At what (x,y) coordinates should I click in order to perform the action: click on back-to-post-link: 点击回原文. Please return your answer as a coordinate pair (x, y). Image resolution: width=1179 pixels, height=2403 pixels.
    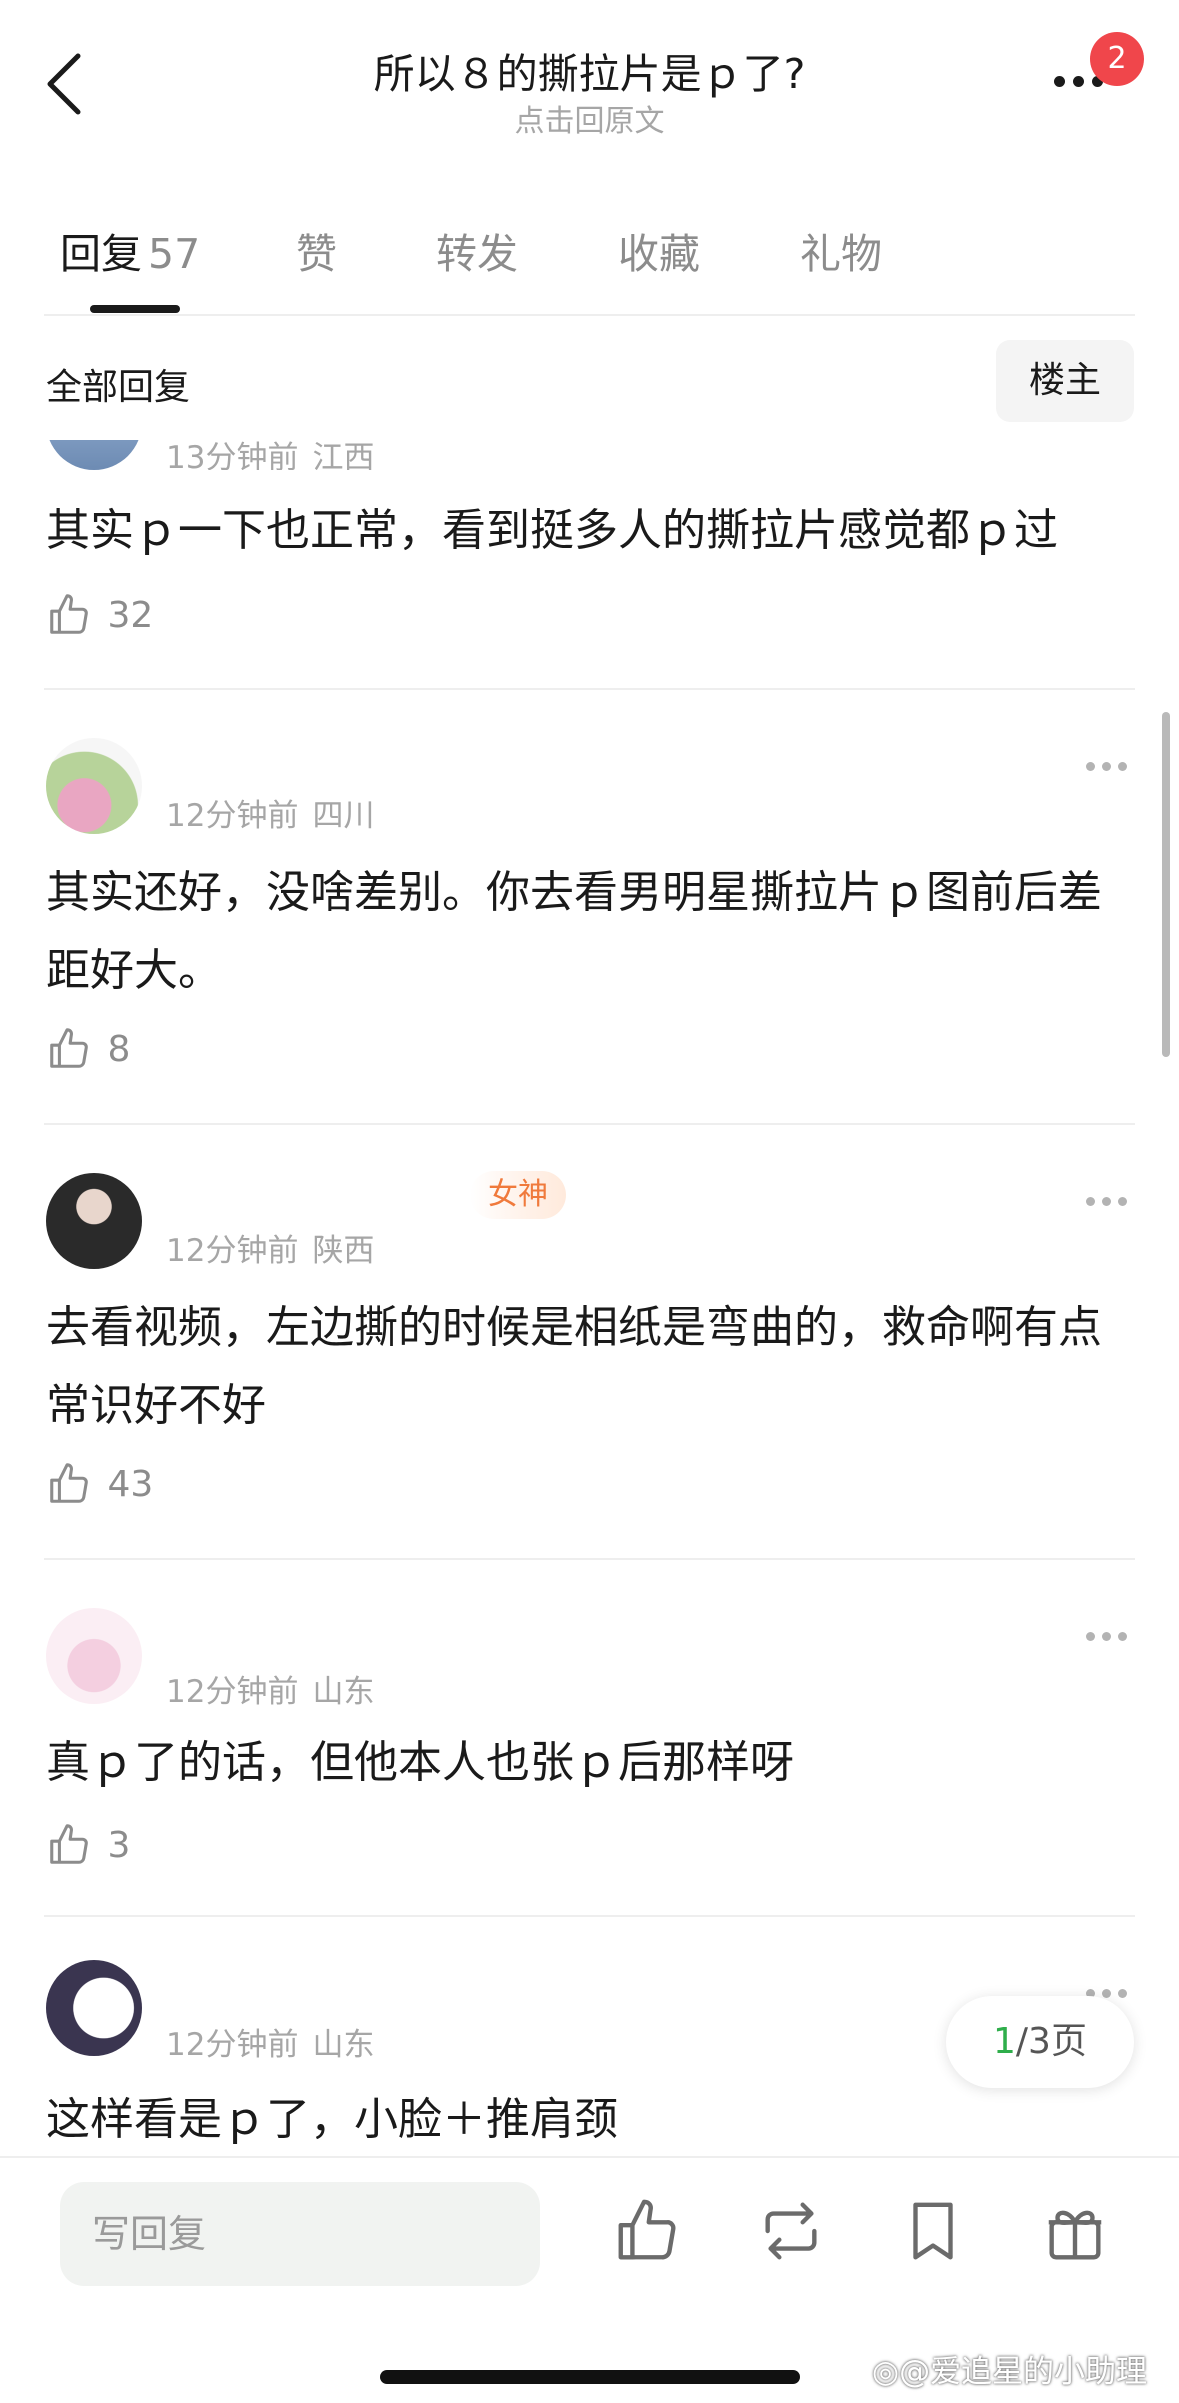
    Looking at the image, I should click on (589, 118).